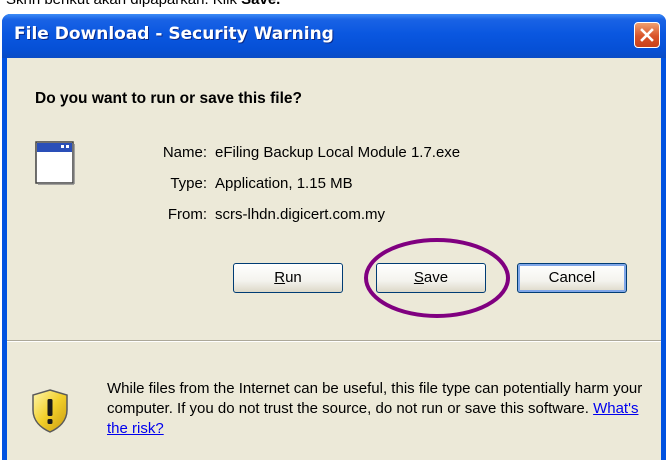  What do you see at coordinates (123, 4) in the screenshot?
I see `caption-text: Skrin berikut akan dipaparkan. Klik` at bounding box center [123, 4].